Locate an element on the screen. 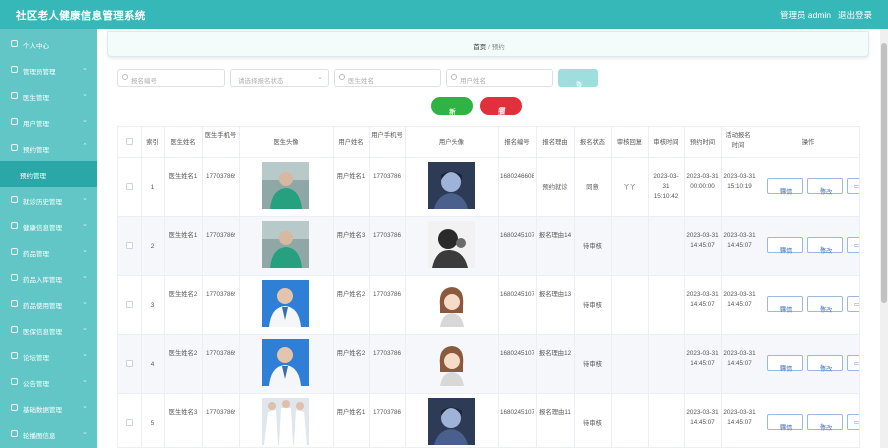  sidebar-item-label: 个人中心 is located at coordinates (36, 46).